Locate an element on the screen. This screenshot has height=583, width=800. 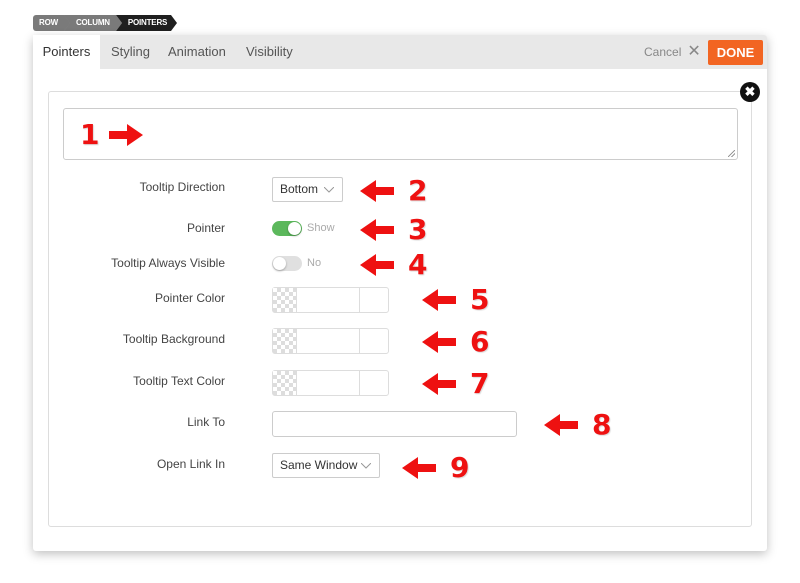
tooltip-background-picker is located at coordinates (330, 341).